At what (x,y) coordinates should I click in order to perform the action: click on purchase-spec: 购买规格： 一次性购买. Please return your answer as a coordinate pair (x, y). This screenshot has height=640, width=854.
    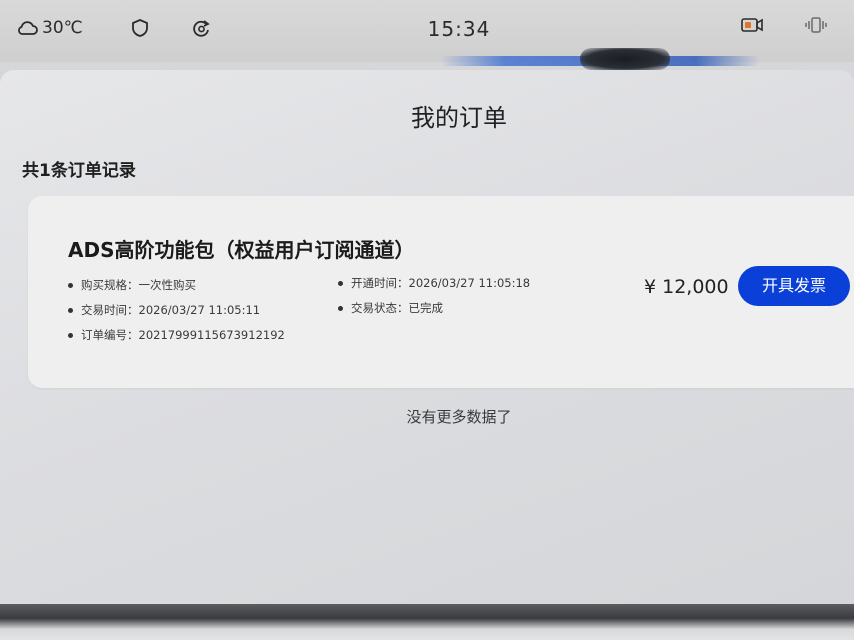
    Looking at the image, I should click on (132, 285).